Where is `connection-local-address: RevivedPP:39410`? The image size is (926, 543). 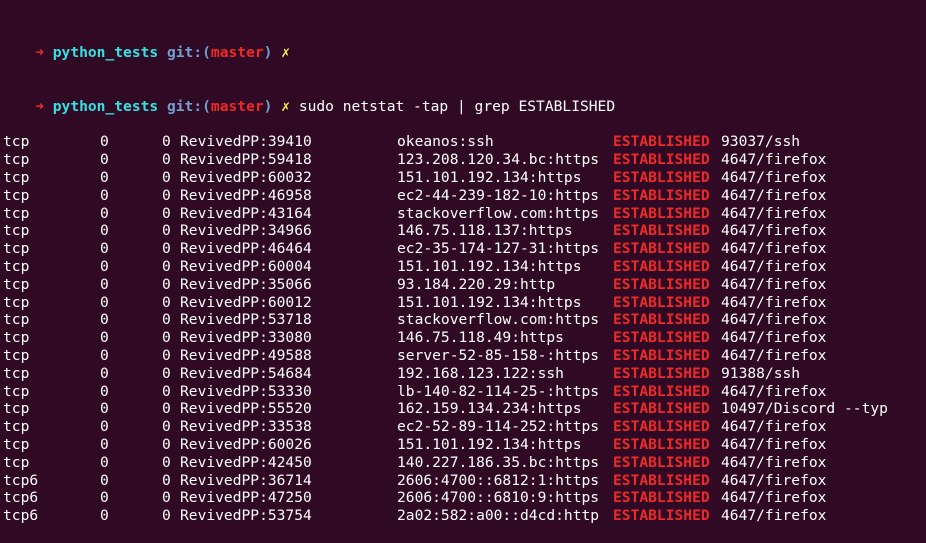 connection-local-address: RevivedPP:39410 is located at coordinates (246, 142).